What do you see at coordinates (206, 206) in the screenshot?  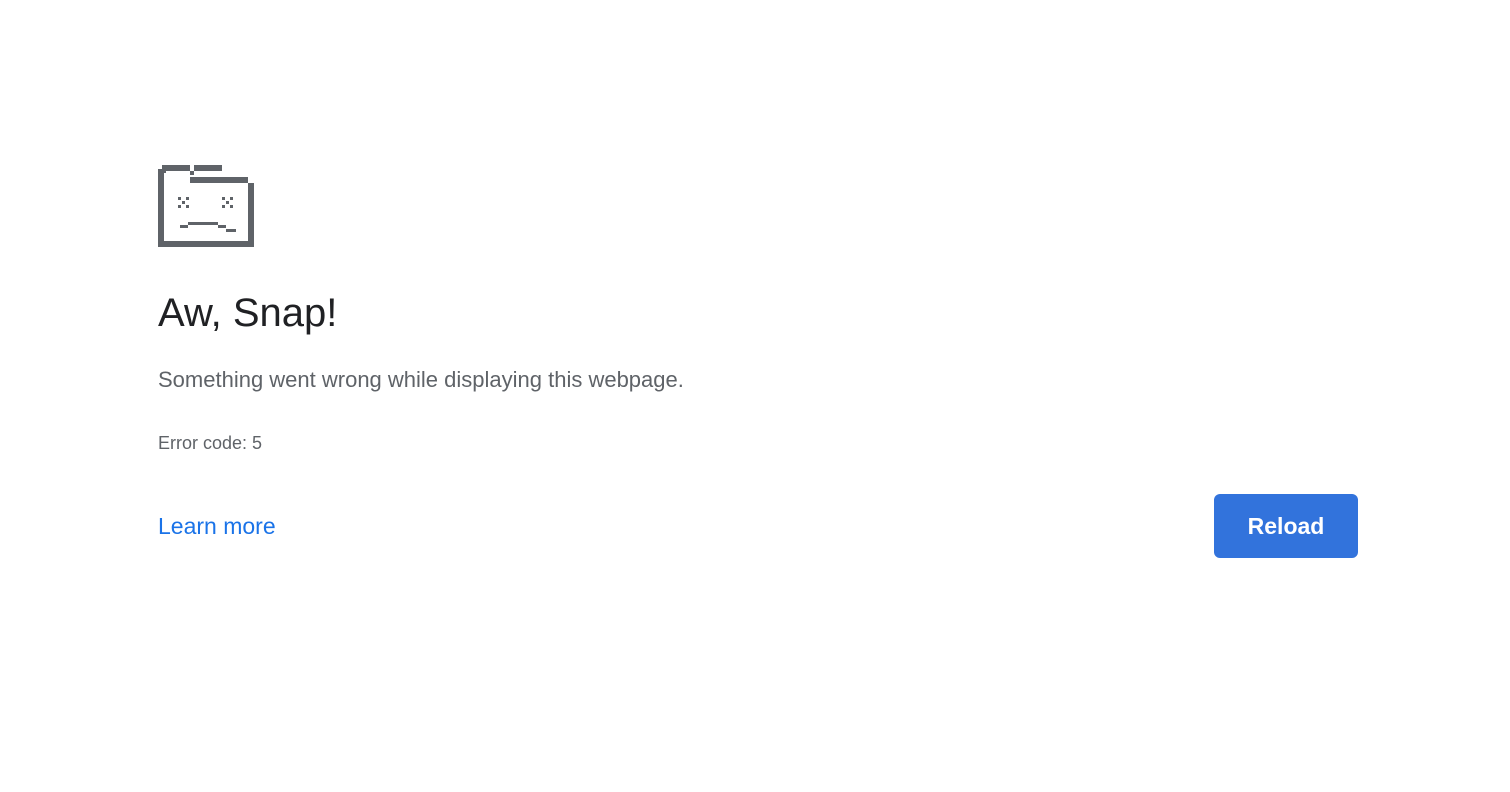 I see `sad-tab-icon` at bounding box center [206, 206].